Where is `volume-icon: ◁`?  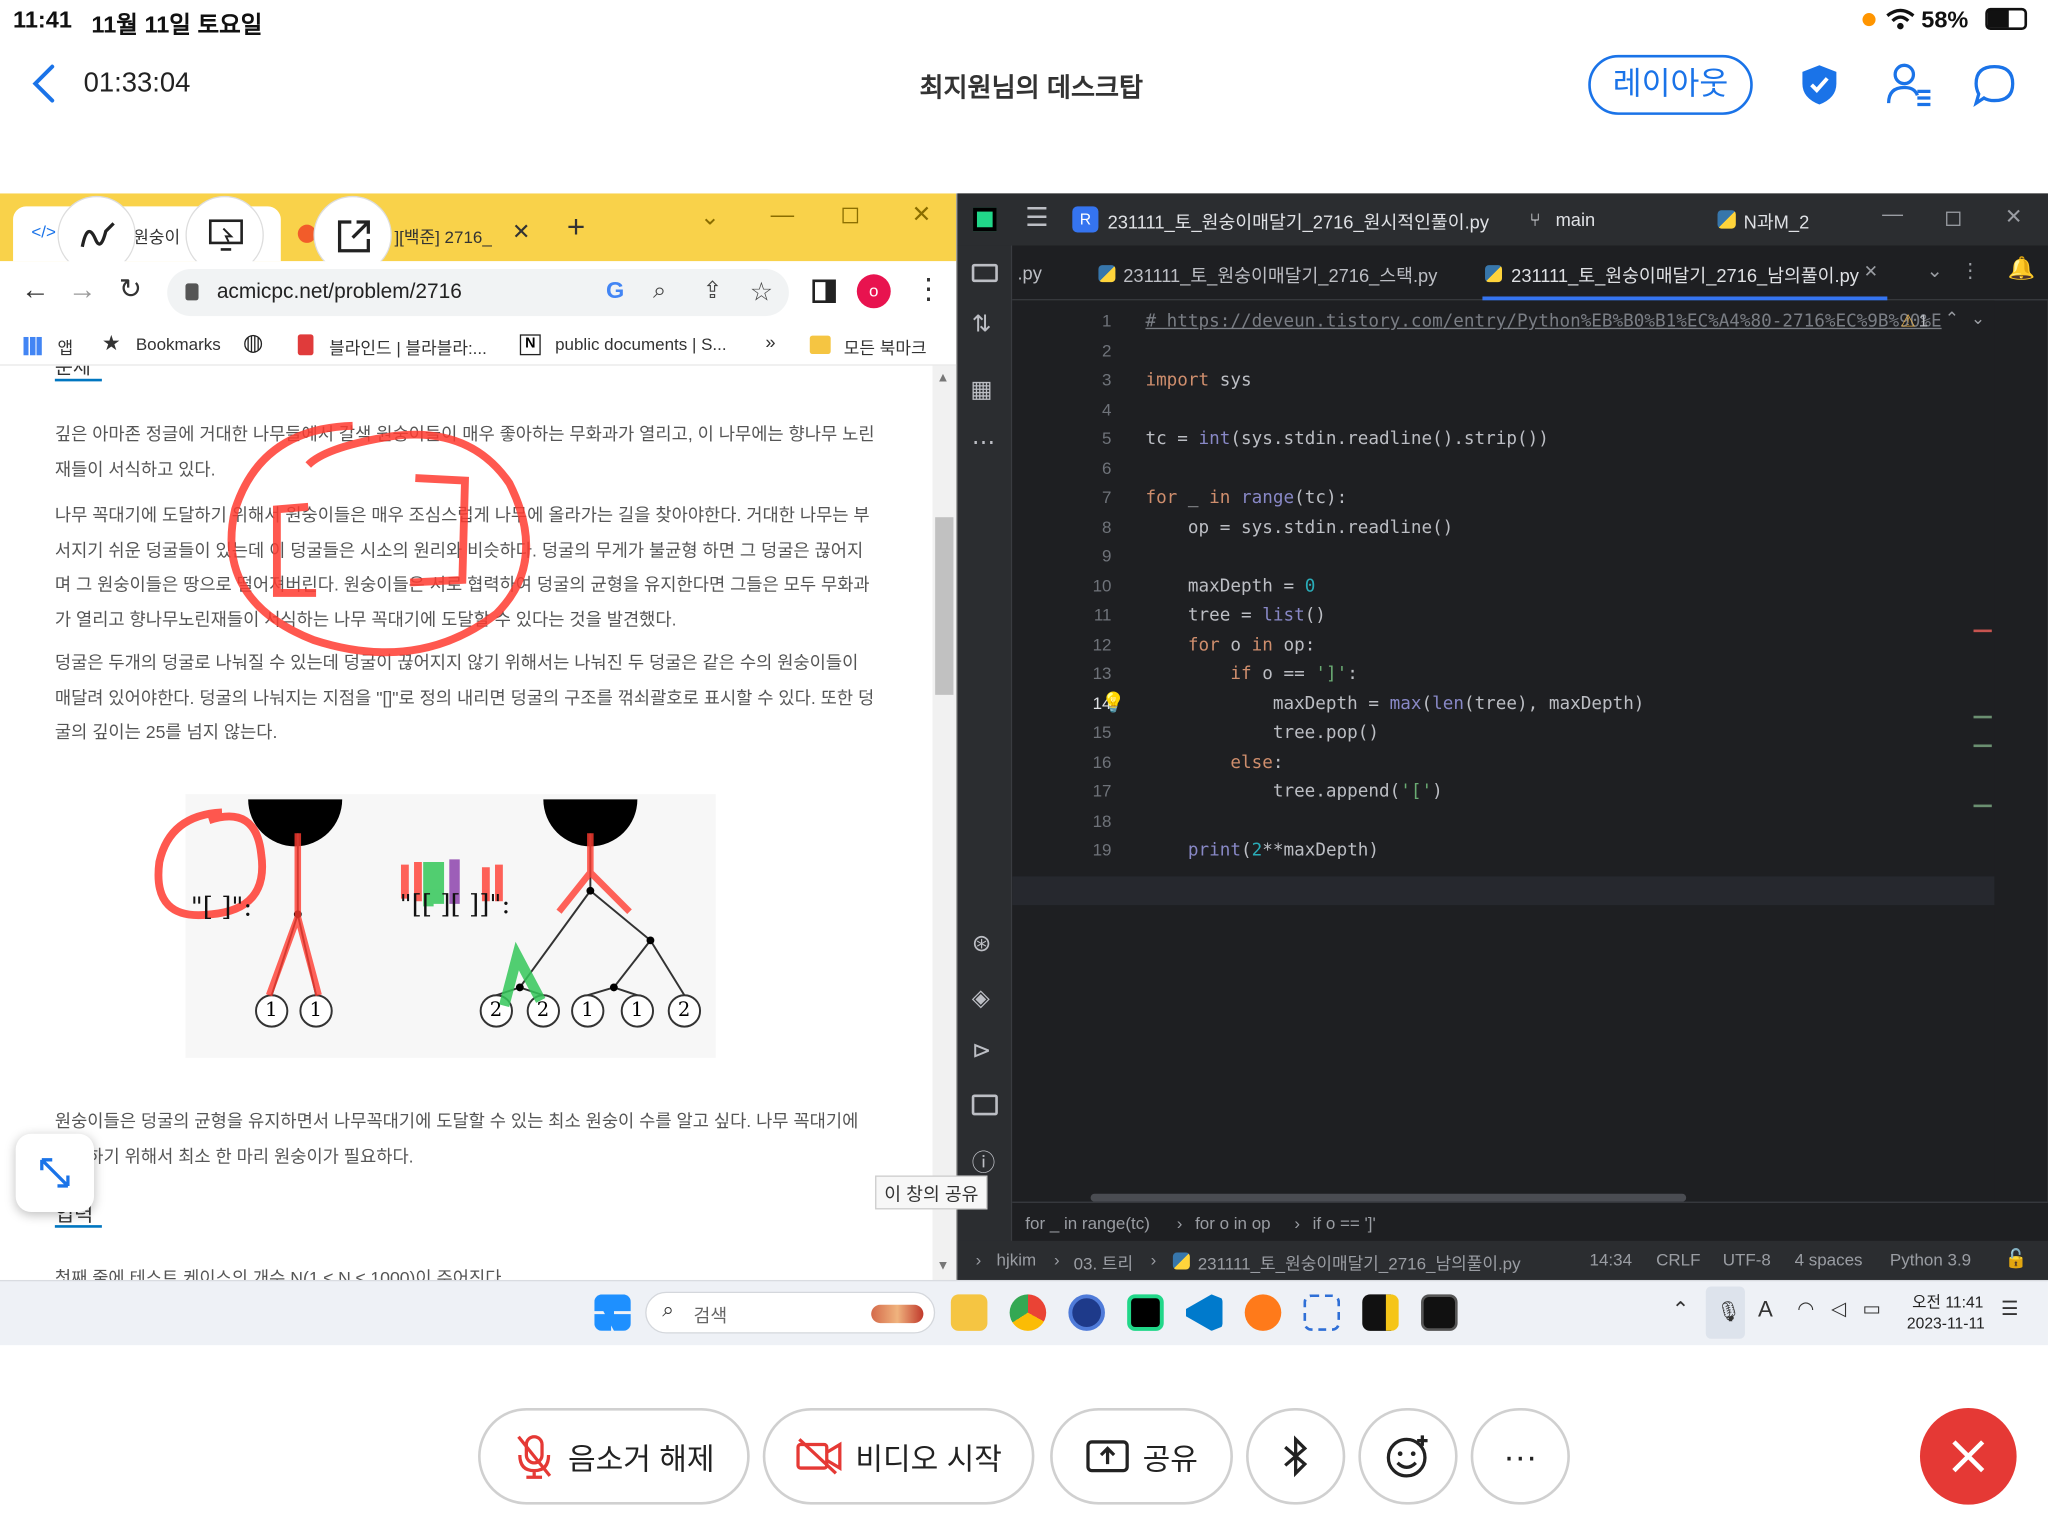
volume-icon: ◁ is located at coordinates (1838, 1308).